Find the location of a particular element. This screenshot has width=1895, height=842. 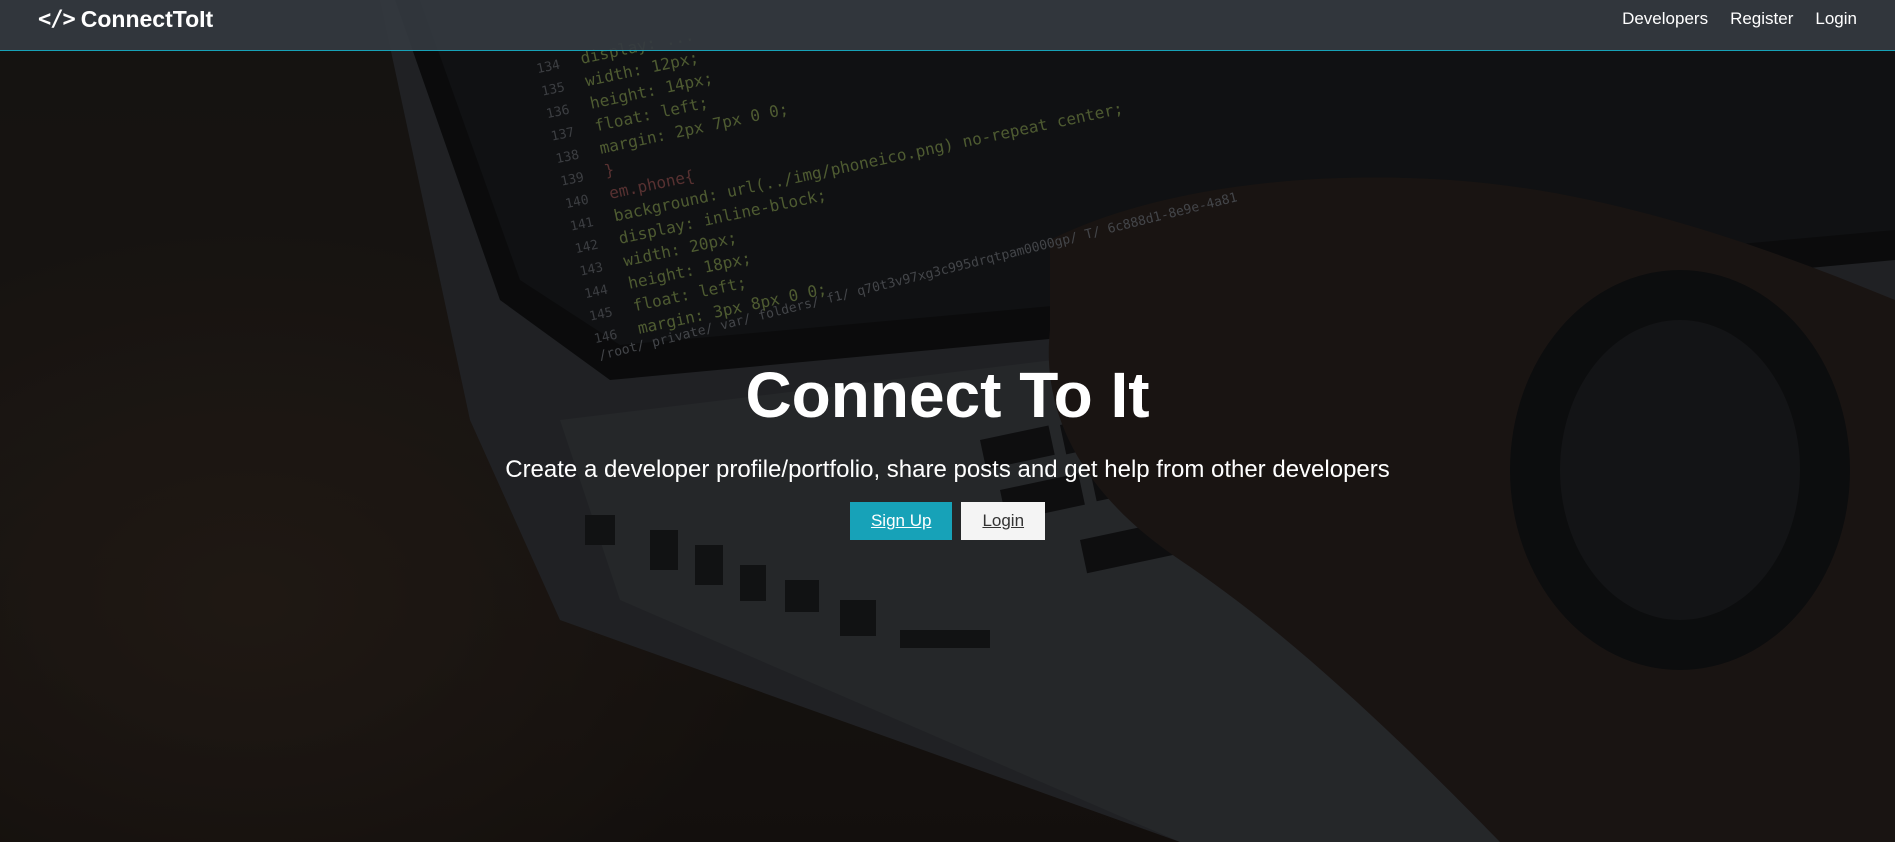

hero-buttons: Sign Up Login is located at coordinates (947, 521).